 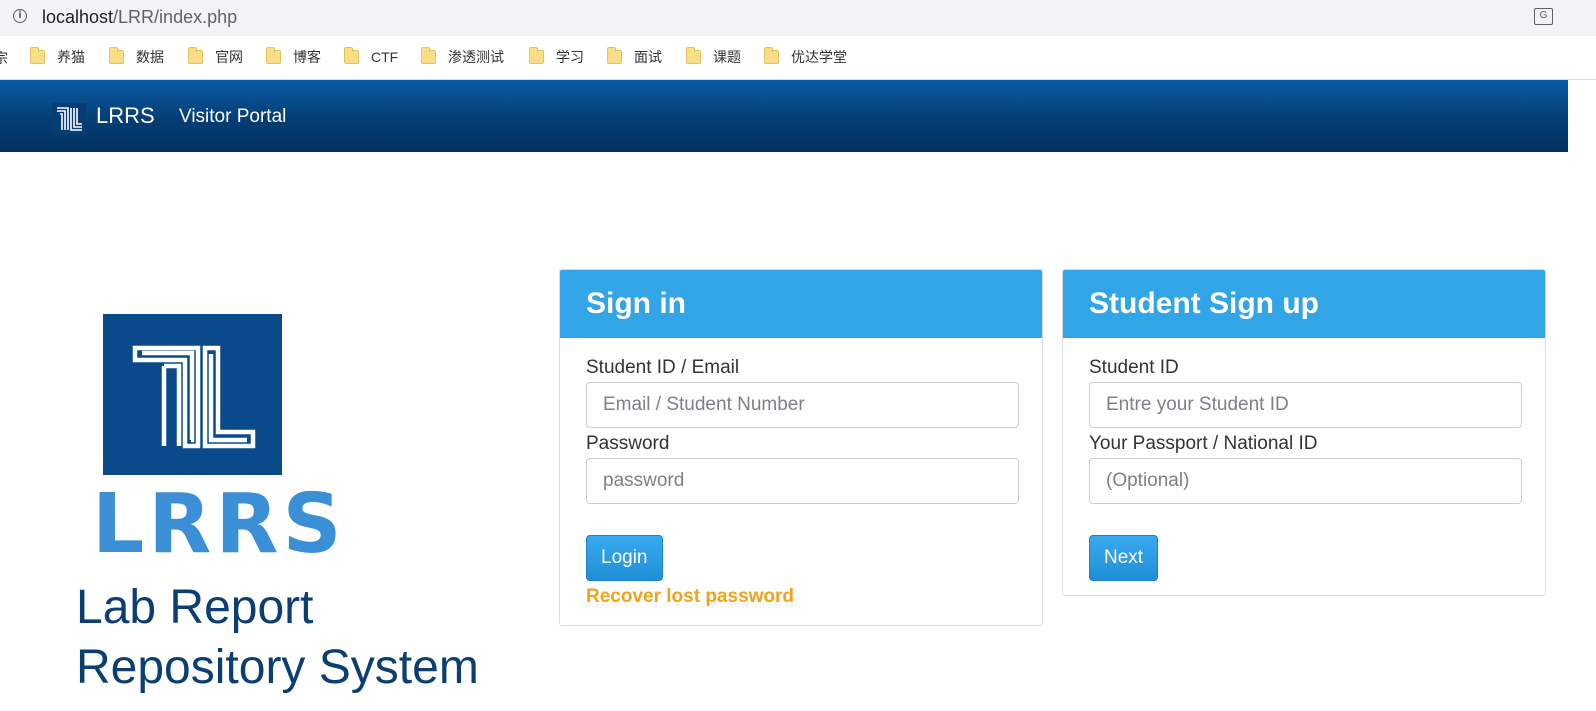 What do you see at coordinates (229, 57) in the screenshot?
I see `bookmark-label: 官网` at bounding box center [229, 57].